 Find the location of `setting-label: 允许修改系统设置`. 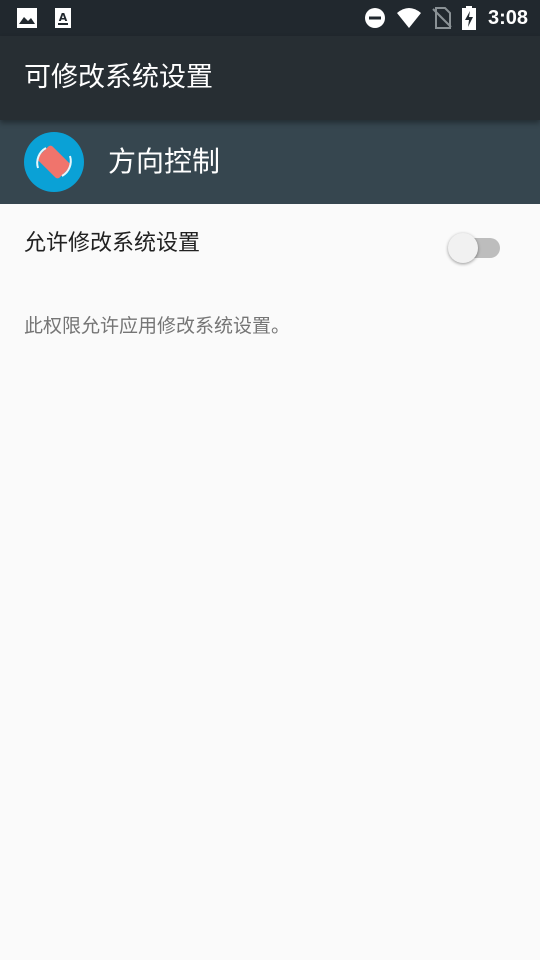

setting-label: 允许修改系统设置 is located at coordinates (112, 243).